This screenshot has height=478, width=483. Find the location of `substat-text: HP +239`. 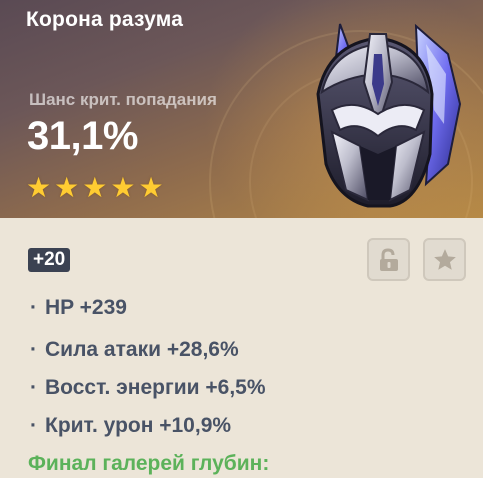

substat-text: HP +239 is located at coordinates (86, 307).